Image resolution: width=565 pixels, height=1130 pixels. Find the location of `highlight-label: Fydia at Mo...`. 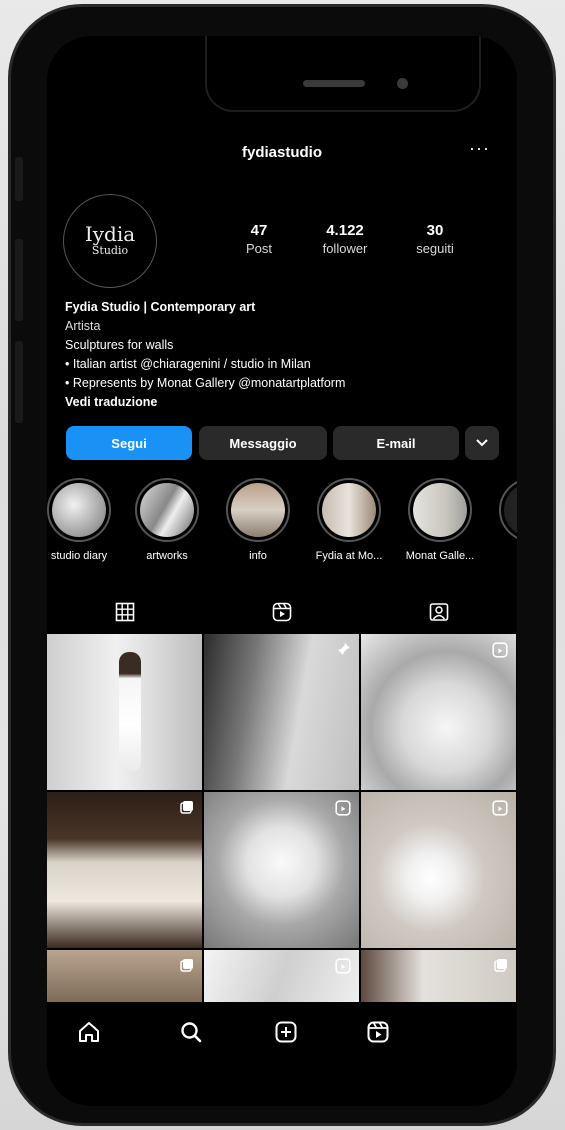

highlight-label: Fydia at Mo... is located at coordinates (349, 556).